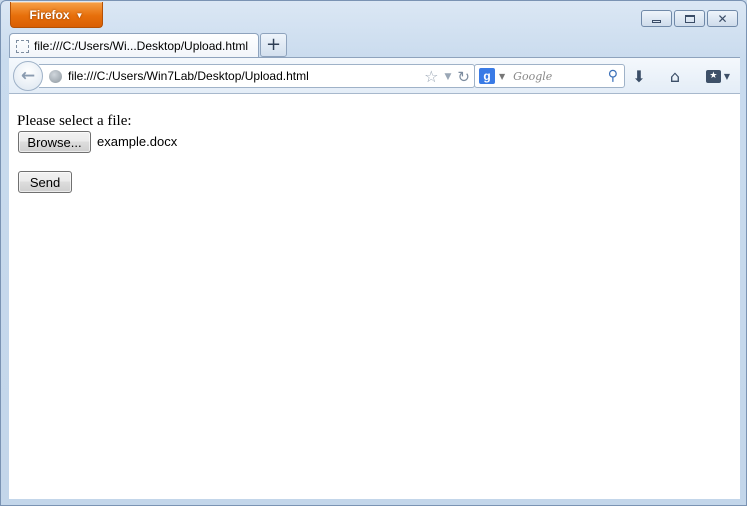 The height and width of the screenshot is (506, 747). I want to click on url-bar-icons: ☆ ▼ ↻, so click(447, 76).